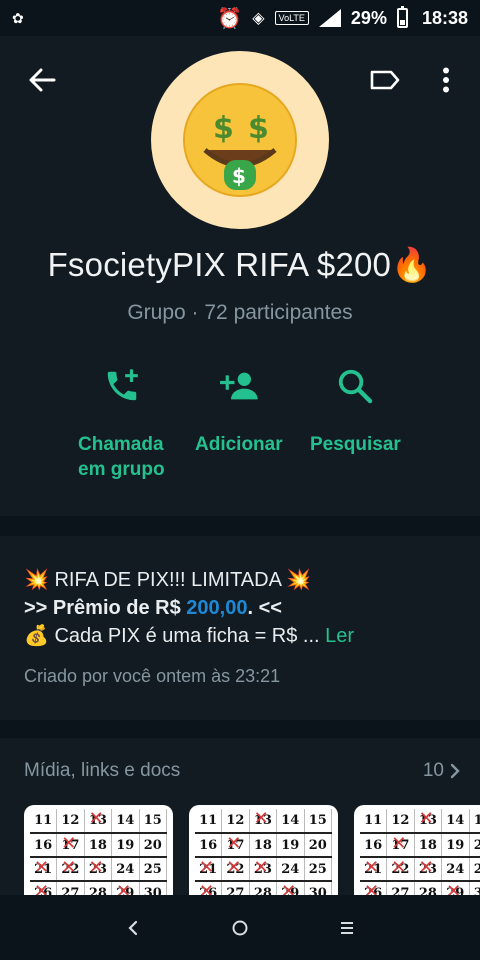 The image size is (480, 960). What do you see at coordinates (264, 608) in the screenshot?
I see `prize-suffix: . <<` at bounding box center [264, 608].